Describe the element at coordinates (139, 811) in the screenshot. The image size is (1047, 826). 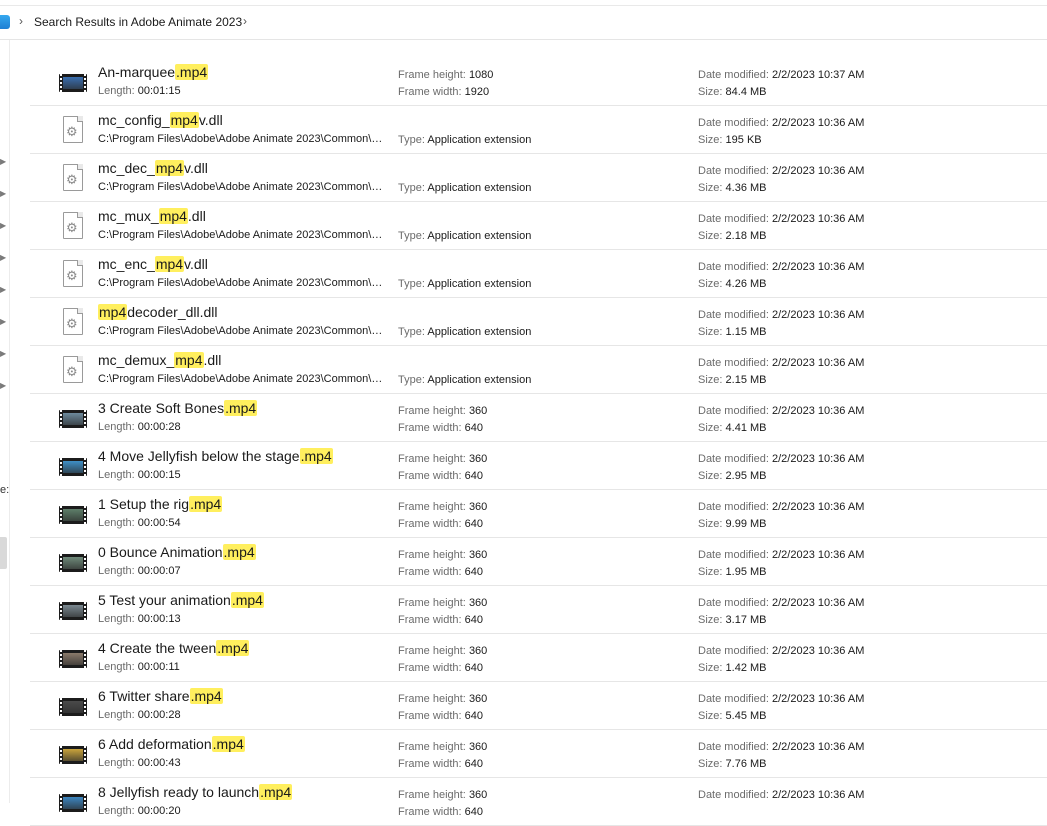
I see `file-subtitle: Length: 00:00:20` at that location.